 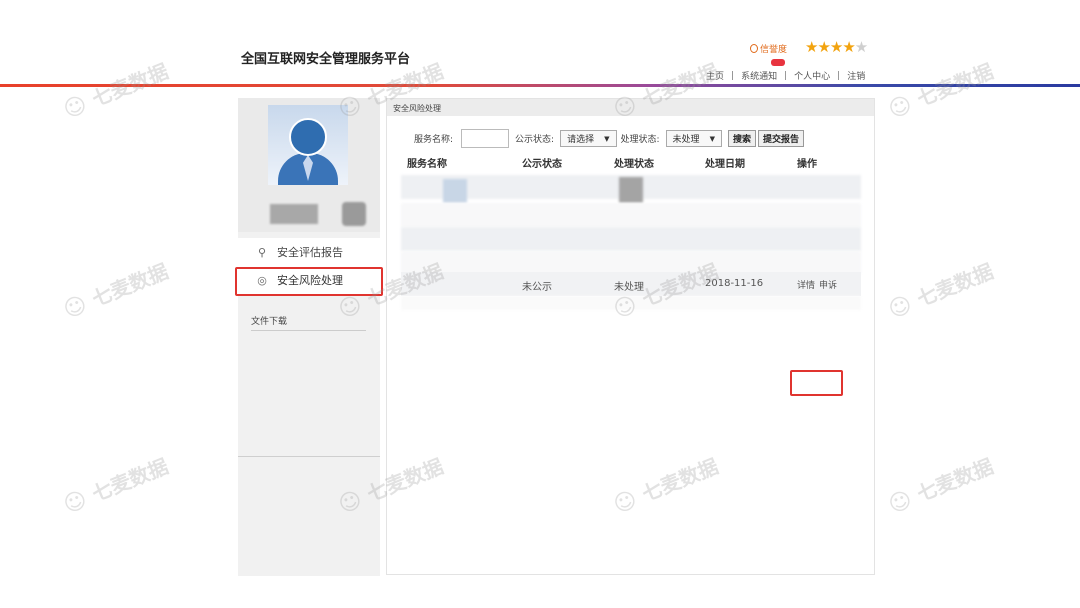 I want to click on publish-status-cell: 未公示, so click(x=537, y=287).